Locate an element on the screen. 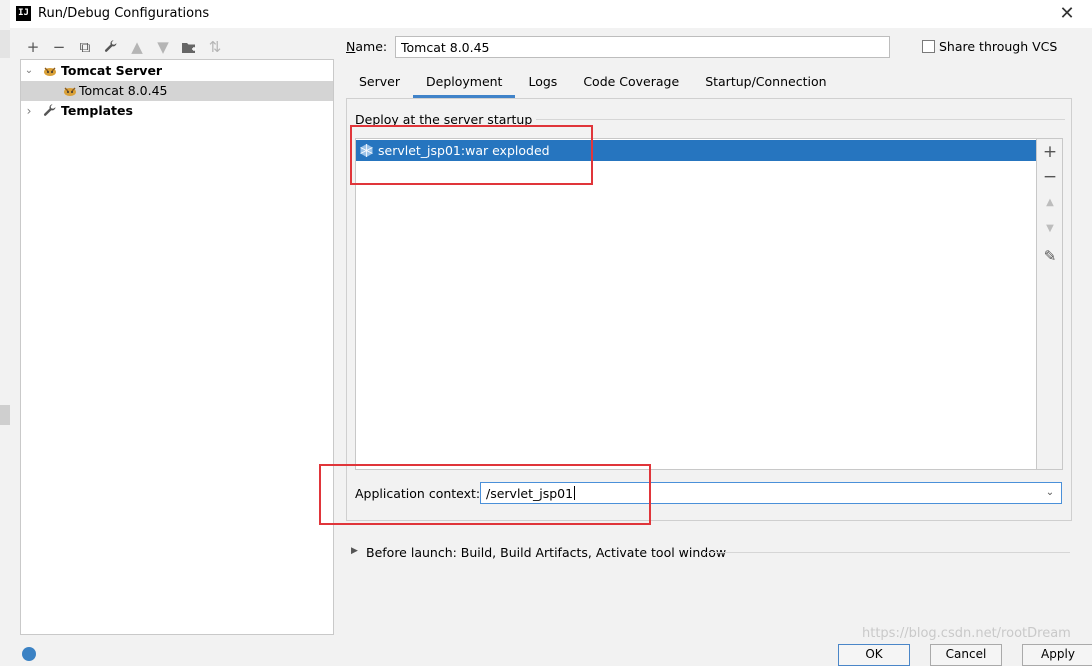 This screenshot has height=666, width=1092. tree-item-label: Tomcat Server is located at coordinates (112, 70).